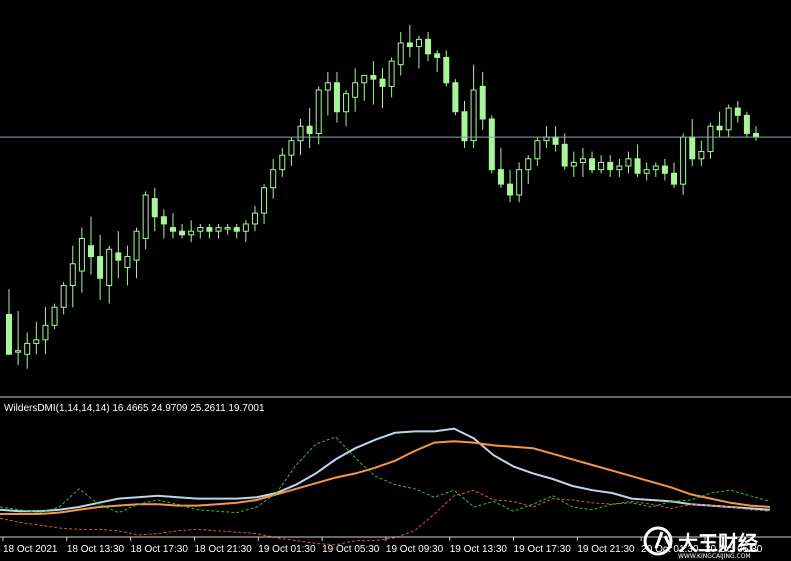 The image size is (791, 561). What do you see at coordinates (96, 549) in the screenshot?
I see `time-label: 18 Oct 13:30` at bounding box center [96, 549].